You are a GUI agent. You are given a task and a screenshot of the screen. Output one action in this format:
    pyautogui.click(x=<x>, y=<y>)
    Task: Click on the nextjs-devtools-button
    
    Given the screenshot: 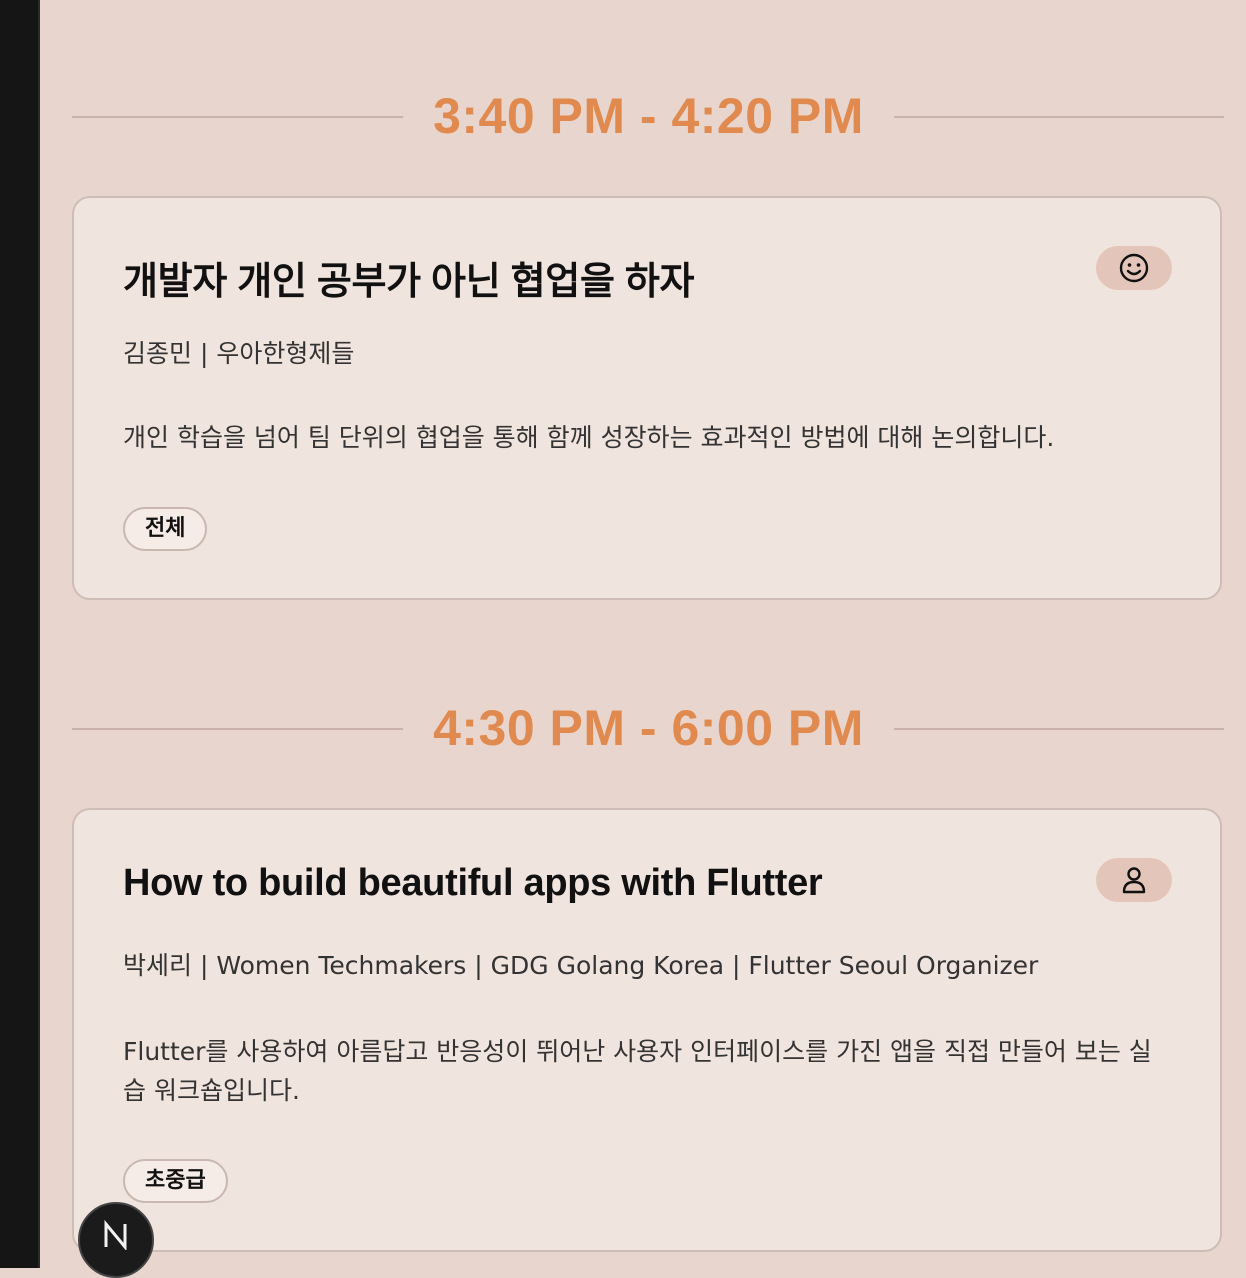 What is the action you would take?
    pyautogui.click(x=116, y=1240)
    